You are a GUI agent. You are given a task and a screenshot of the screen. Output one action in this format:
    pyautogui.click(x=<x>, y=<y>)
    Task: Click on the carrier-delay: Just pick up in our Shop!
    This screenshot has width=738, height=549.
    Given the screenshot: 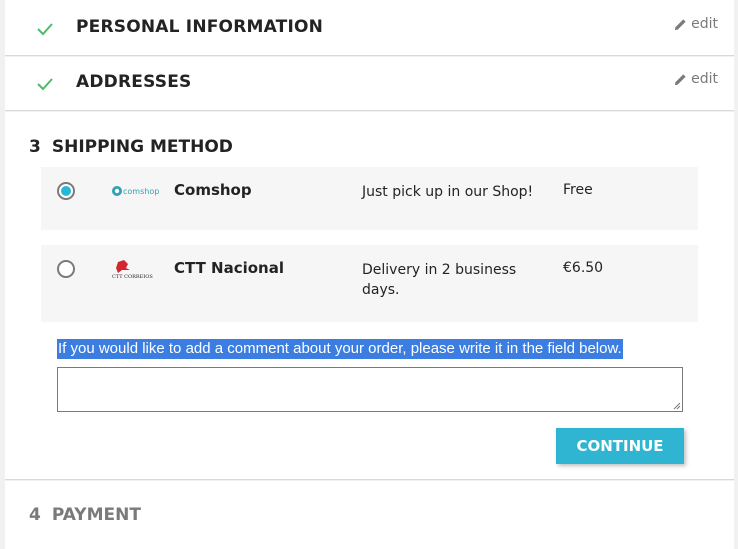 What is the action you would take?
    pyautogui.click(x=448, y=192)
    